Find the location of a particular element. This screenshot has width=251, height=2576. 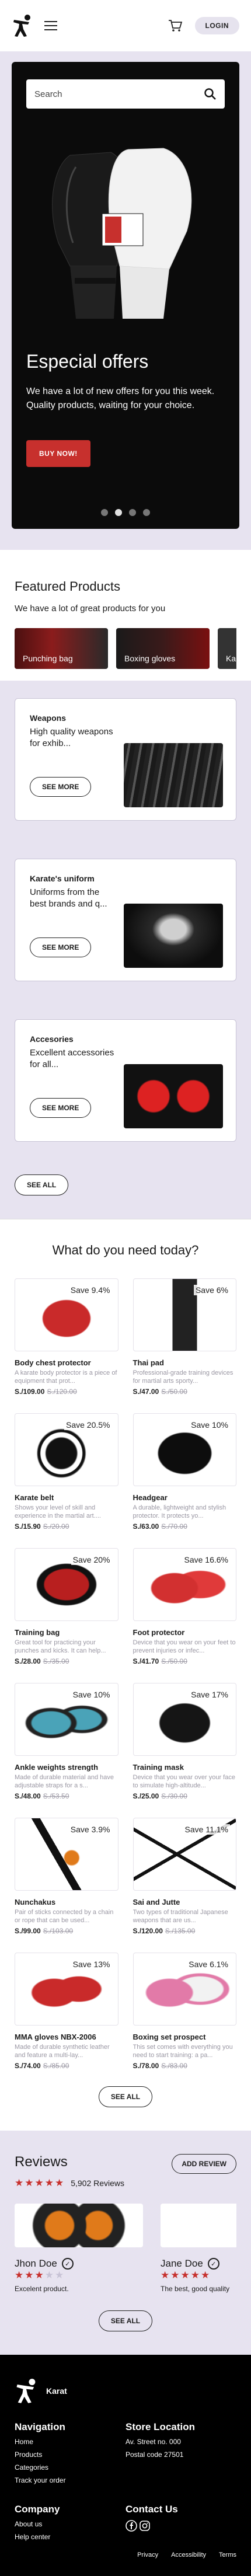

footer-link-products: Products is located at coordinates (70, 2455).